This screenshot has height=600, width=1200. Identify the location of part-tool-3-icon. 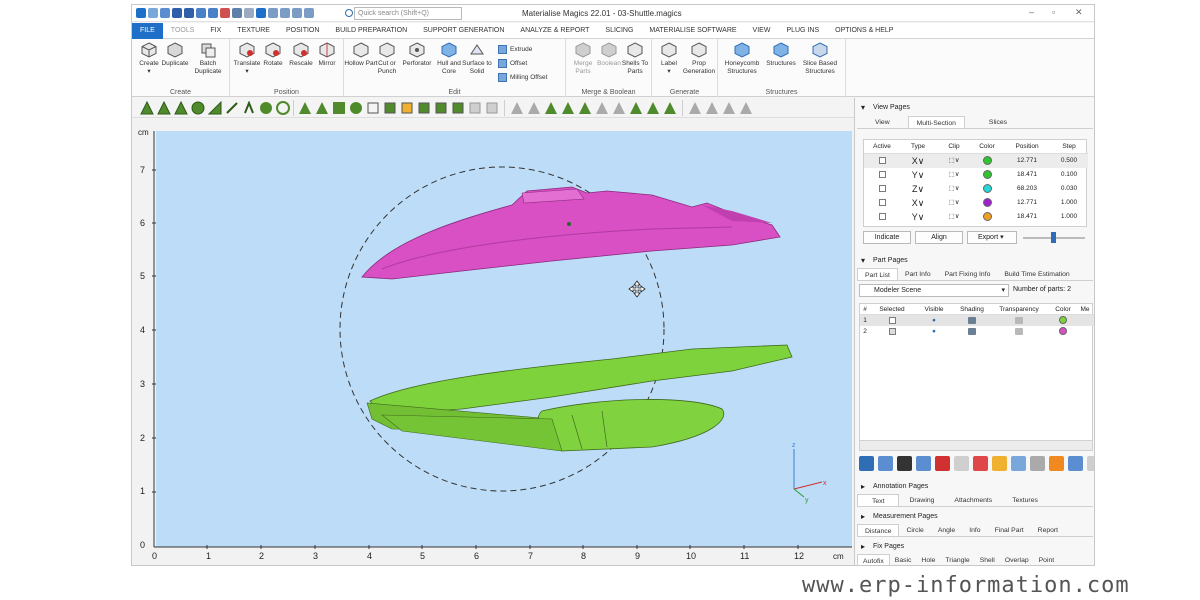
(904, 463).